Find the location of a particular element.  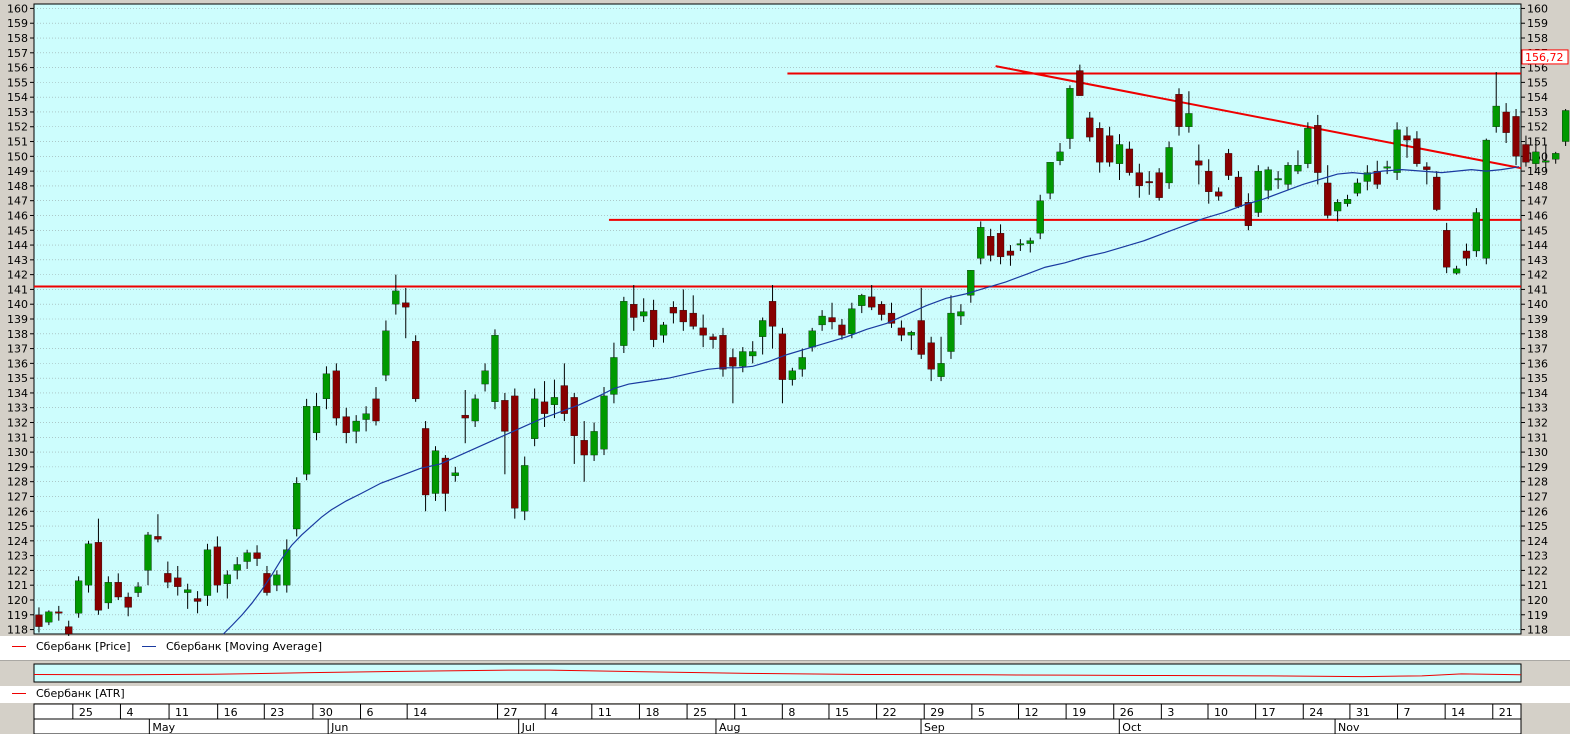

y-tick-label-right: 148 is located at coordinates (1537, 186).